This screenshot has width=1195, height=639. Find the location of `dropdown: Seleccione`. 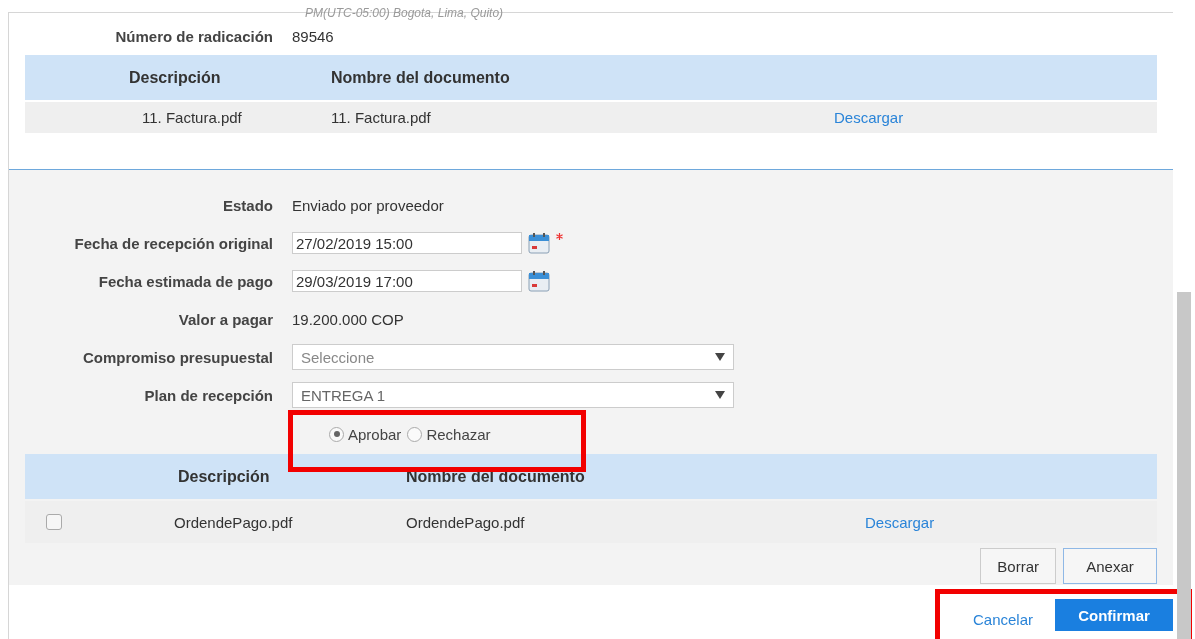

dropdown: Seleccione is located at coordinates (513, 357).